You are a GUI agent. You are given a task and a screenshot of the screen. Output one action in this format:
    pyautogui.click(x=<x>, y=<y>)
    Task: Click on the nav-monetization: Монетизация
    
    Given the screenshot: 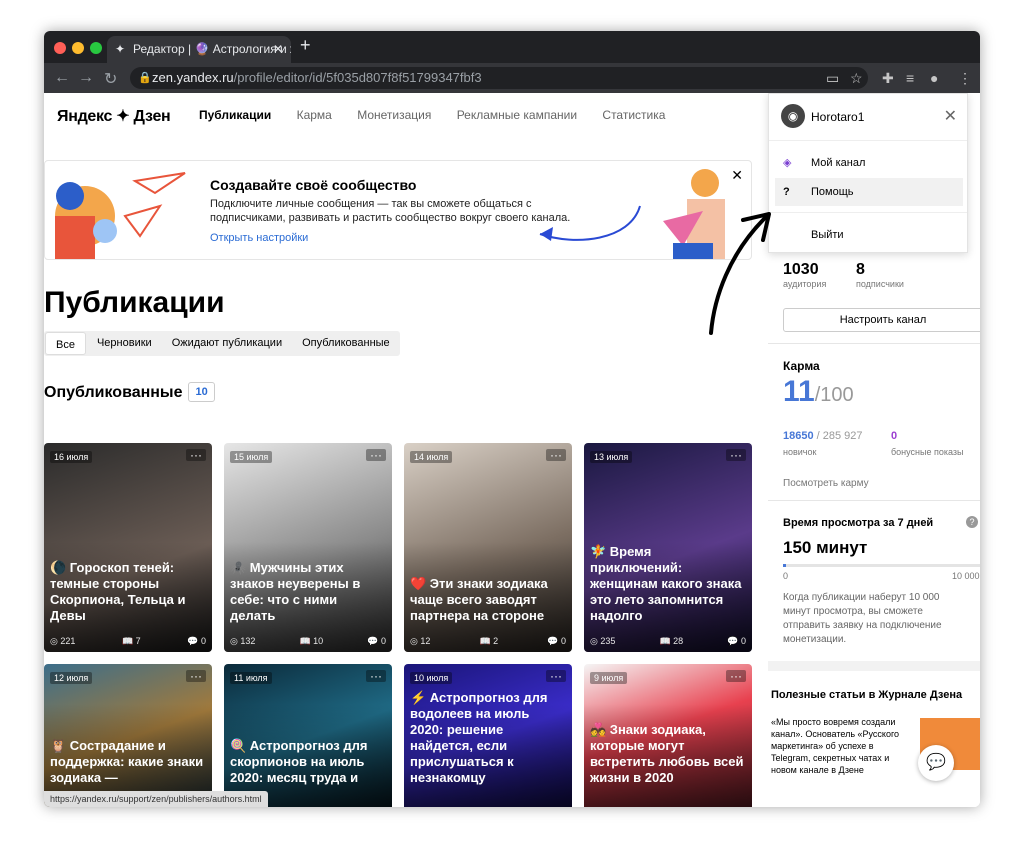 What is the action you would take?
    pyautogui.click(x=394, y=115)
    